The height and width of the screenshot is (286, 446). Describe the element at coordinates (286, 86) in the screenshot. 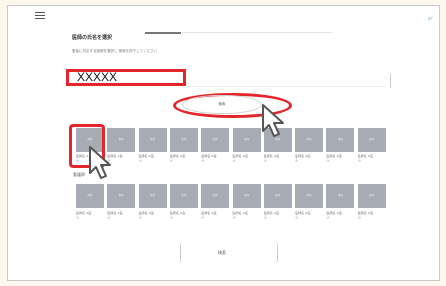

I see `field-underline` at that location.